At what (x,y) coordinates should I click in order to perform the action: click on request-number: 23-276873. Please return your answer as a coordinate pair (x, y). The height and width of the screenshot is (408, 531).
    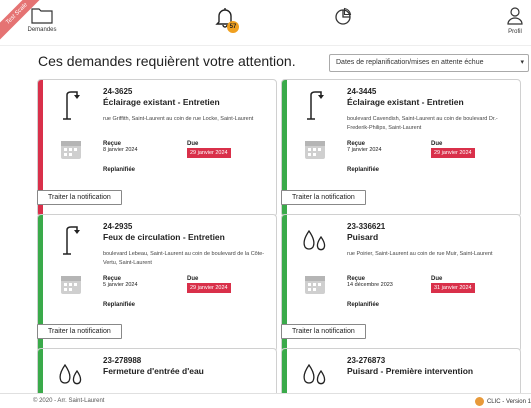
    Looking at the image, I should click on (366, 360).